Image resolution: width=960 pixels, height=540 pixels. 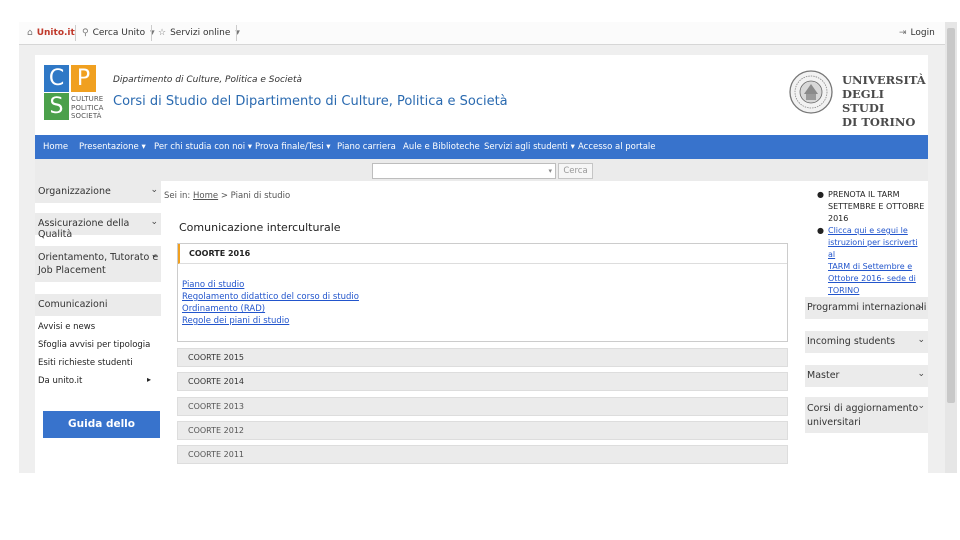 What do you see at coordinates (482, 381) in the screenshot?
I see `cohort-header-2014: COORTE 2014` at bounding box center [482, 381].